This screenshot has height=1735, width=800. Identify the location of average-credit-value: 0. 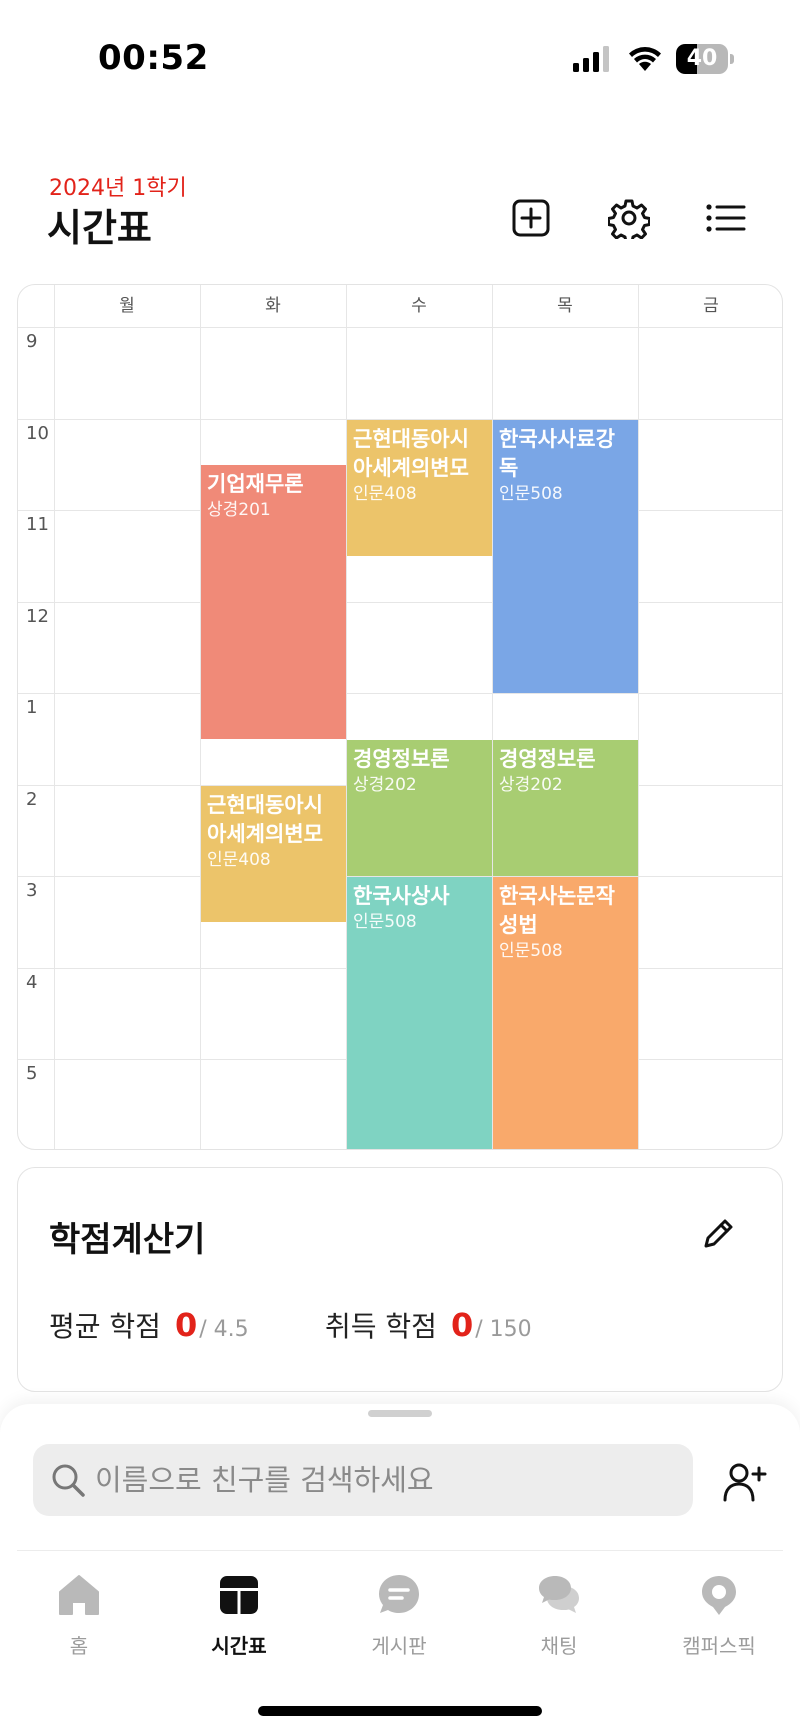
(186, 1325).